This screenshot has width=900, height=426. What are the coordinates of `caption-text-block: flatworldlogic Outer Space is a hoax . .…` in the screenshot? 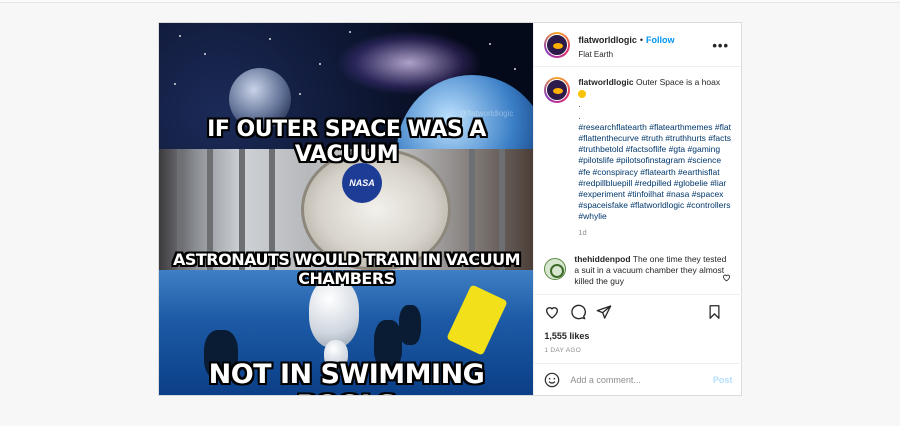 It's located at (655, 157).